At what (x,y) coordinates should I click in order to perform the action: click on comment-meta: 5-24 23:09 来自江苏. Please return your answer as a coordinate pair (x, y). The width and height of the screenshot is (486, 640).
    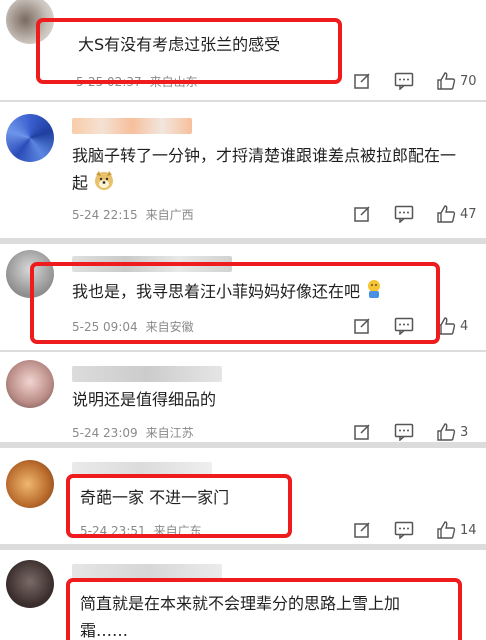
    Looking at the image, I should click on (133, 432).